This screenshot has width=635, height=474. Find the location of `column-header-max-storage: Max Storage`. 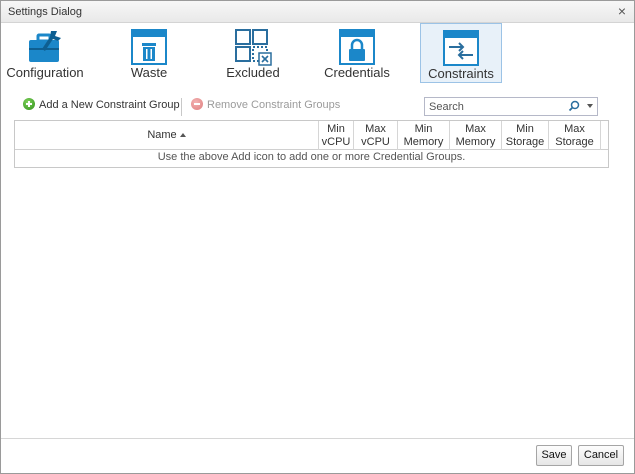

column-header-max-storage: Max Storage is located at coordinates (575, 135).